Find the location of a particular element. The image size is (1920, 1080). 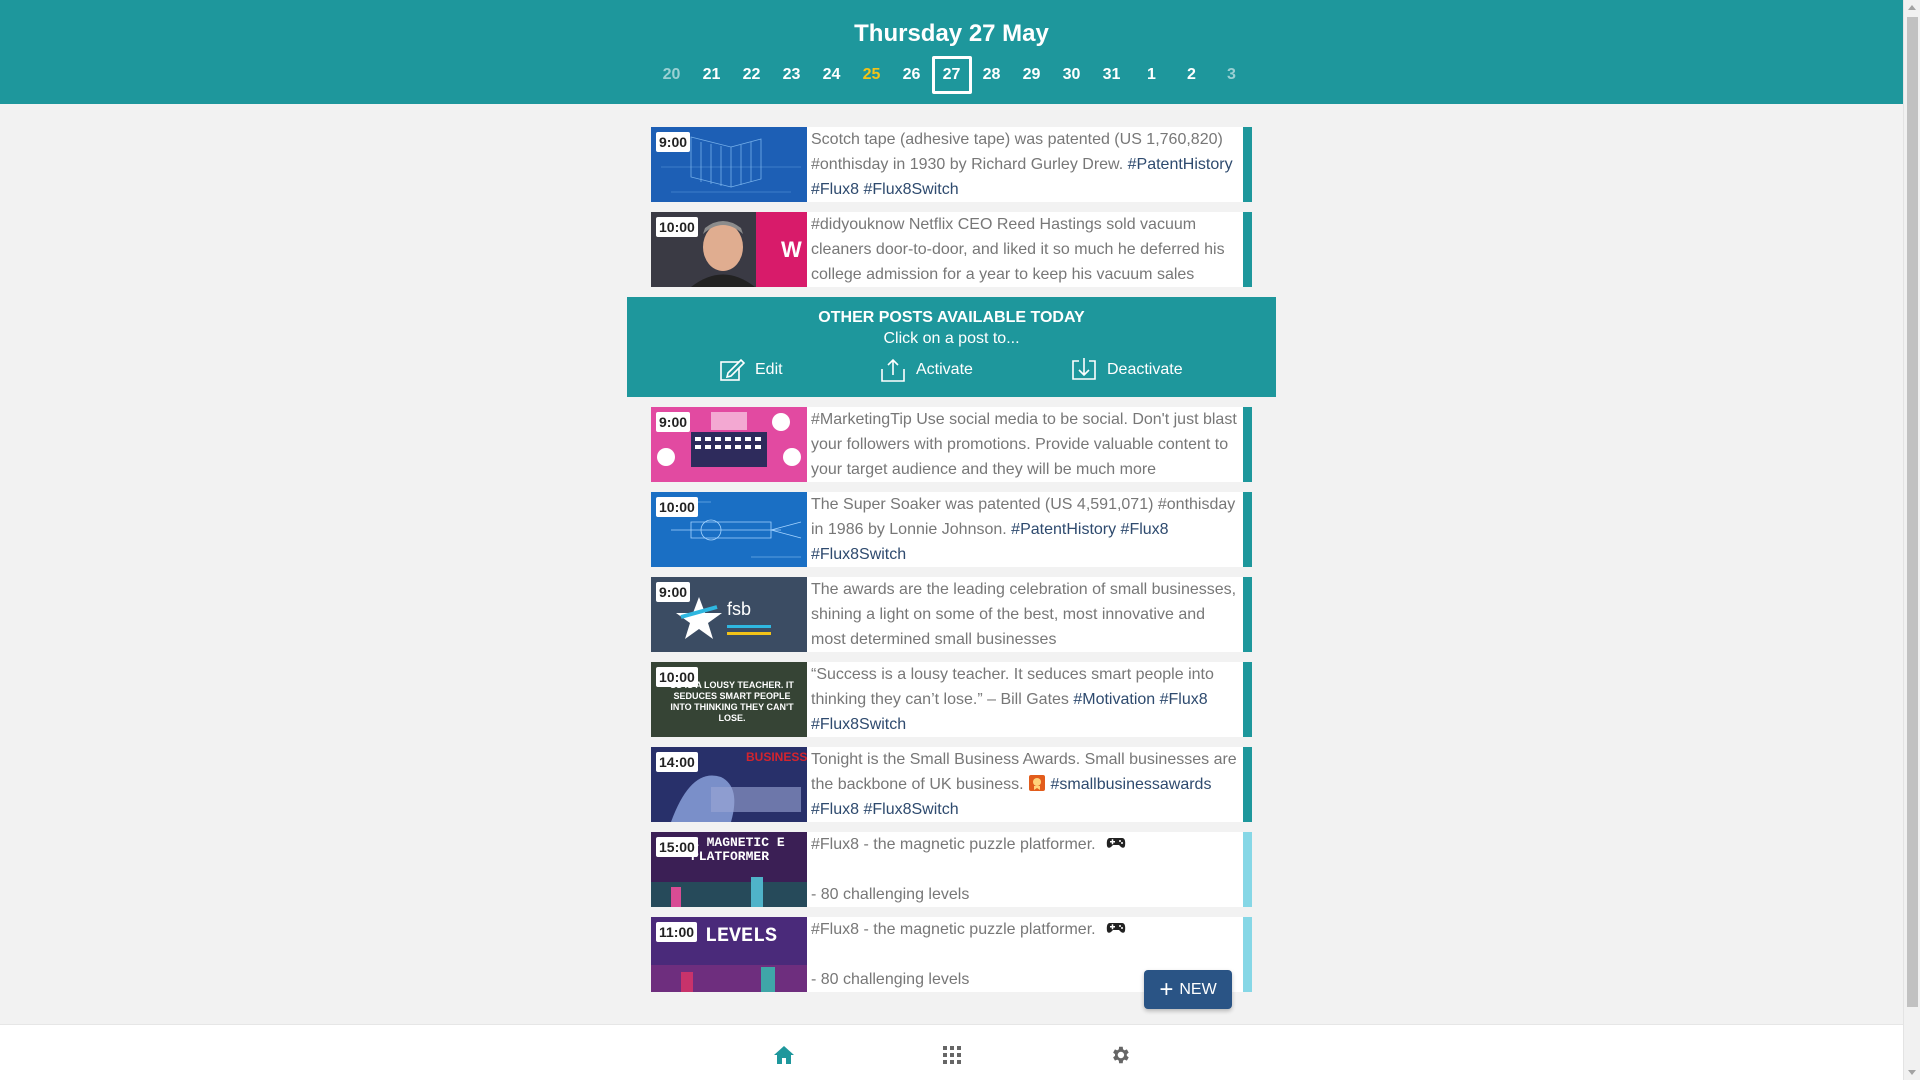

award-emoji-icon is located at coordinates (1037, 783).